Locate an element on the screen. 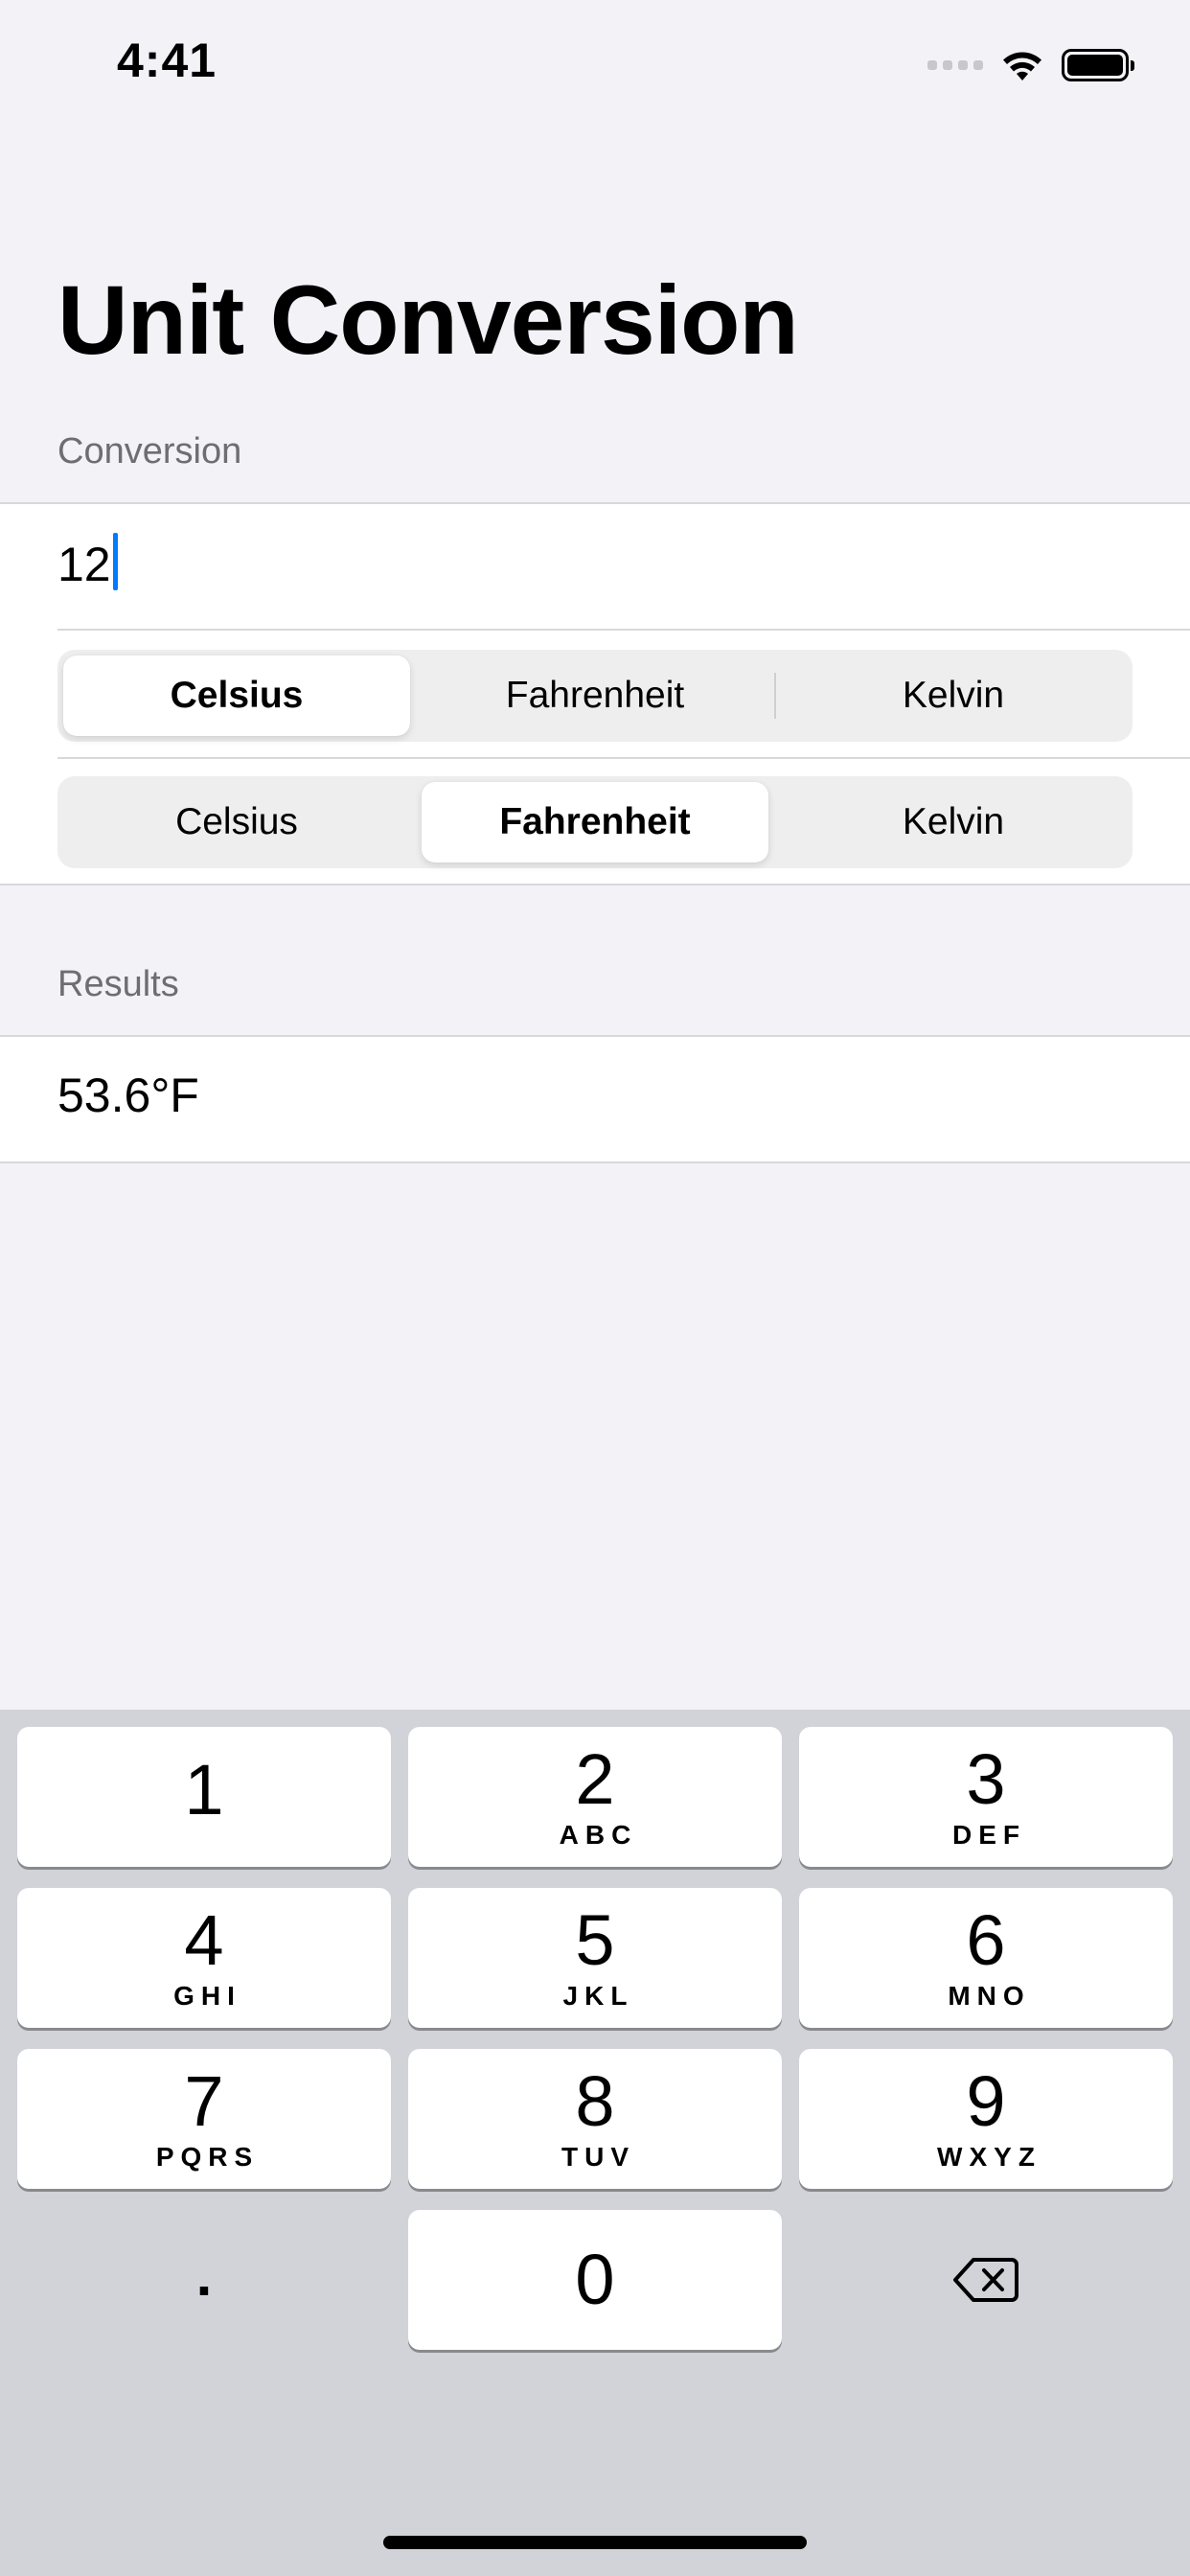  key-digit: 5 is located at coordinates (595, 1940).